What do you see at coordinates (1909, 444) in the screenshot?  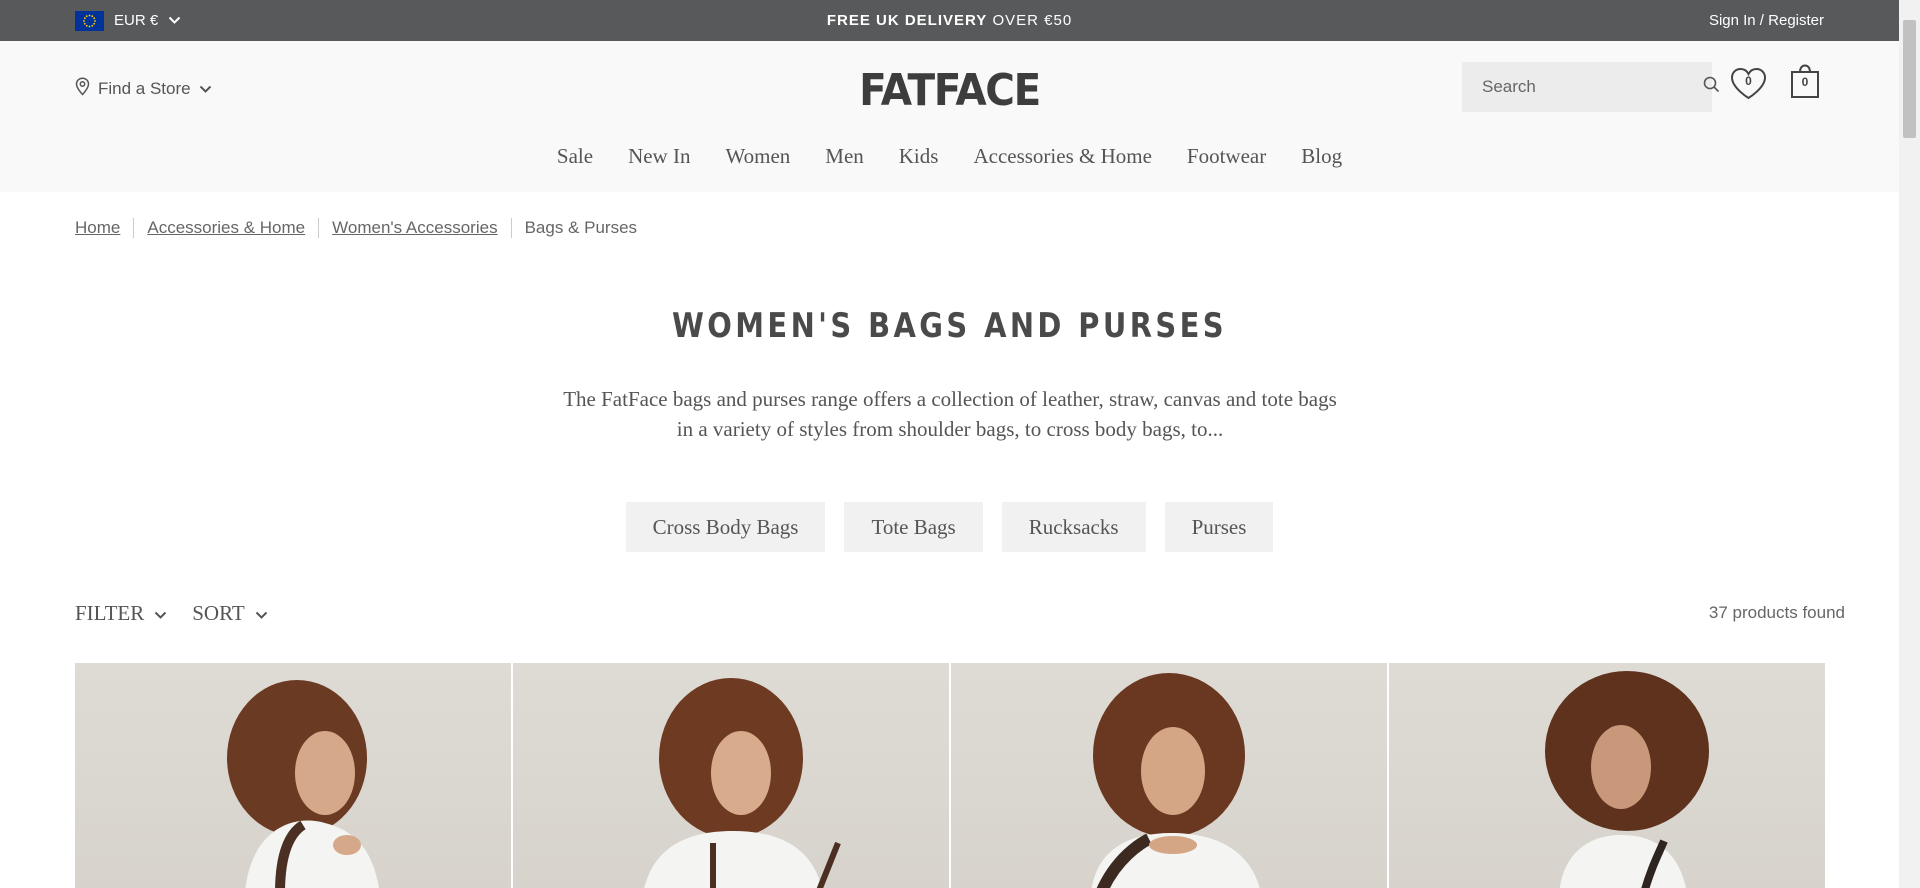 I see `page-scrollbar` at bounding box center [1909, 444].